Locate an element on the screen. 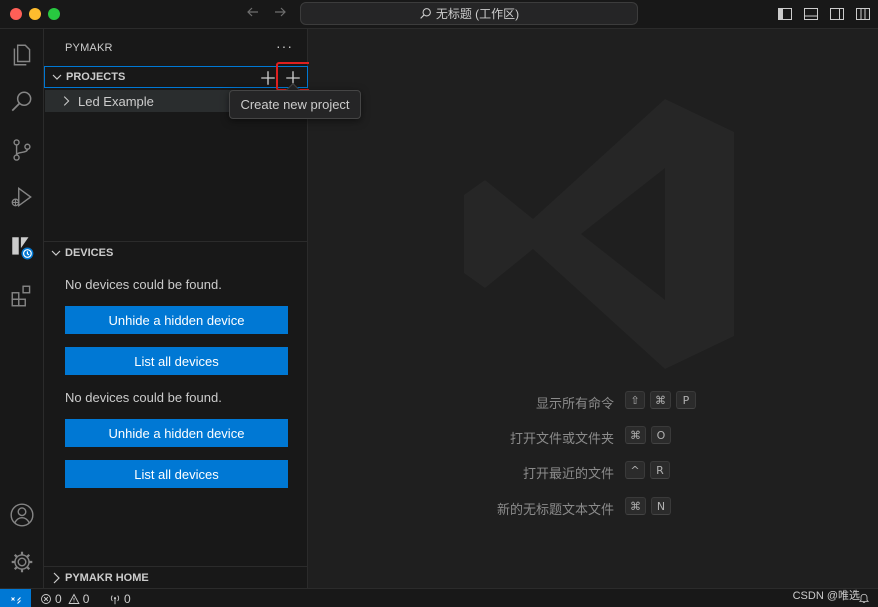 This screenshot has height=607, width=878. shortcut-label: 打开最近的文件 is located at coordinates (568, 472).